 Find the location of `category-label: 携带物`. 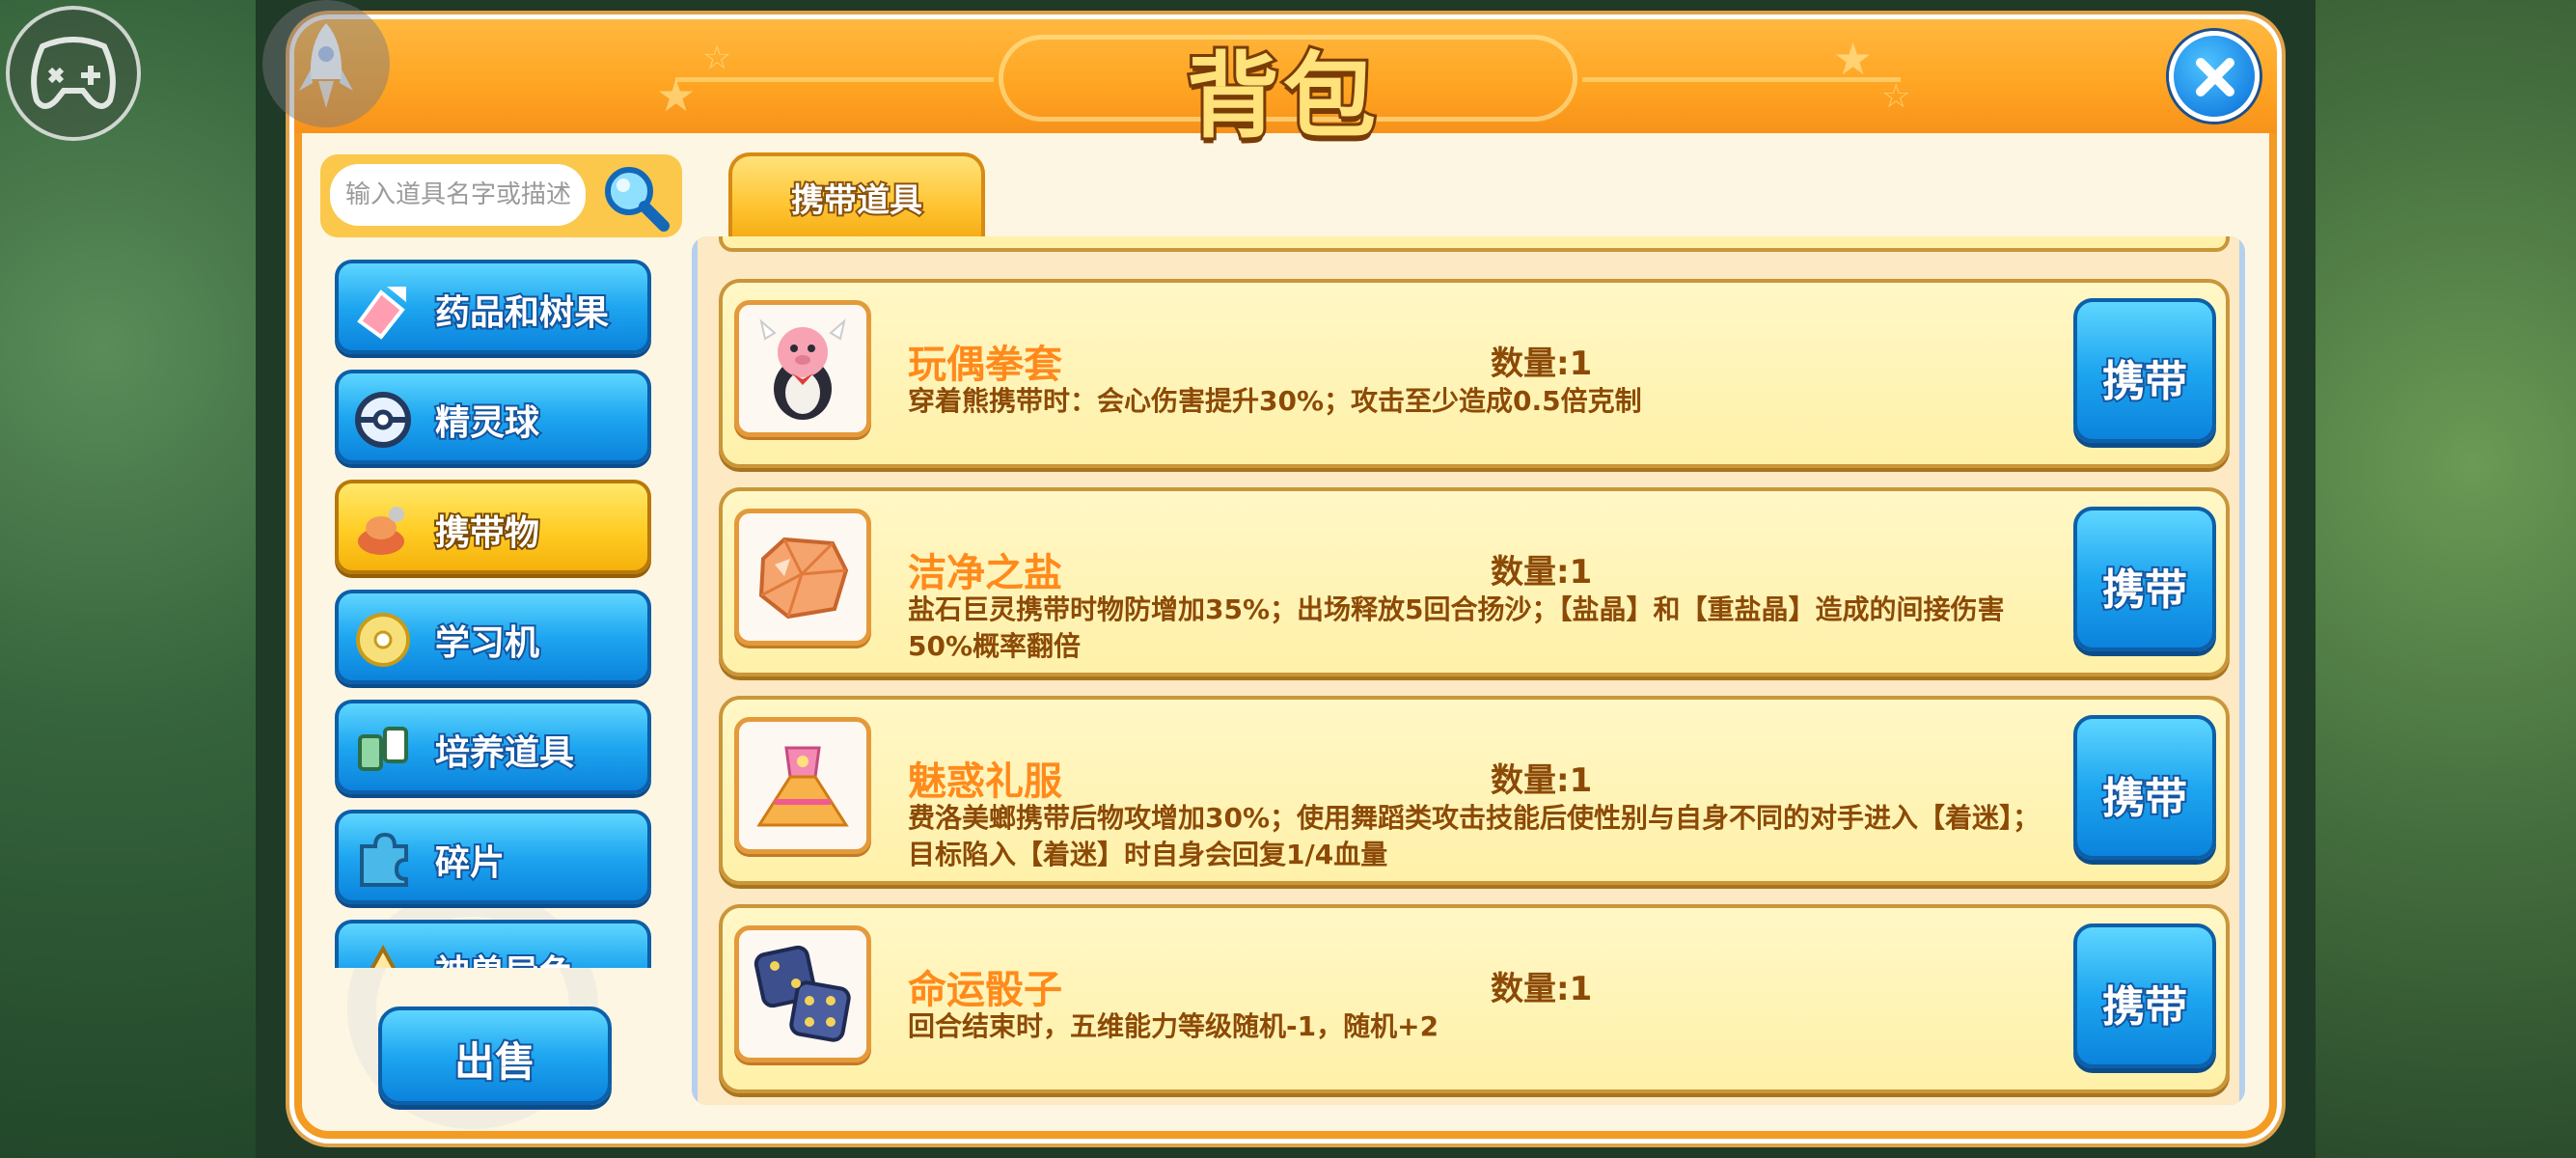

category-label: 携带物 is located at coordinates (487, 533).